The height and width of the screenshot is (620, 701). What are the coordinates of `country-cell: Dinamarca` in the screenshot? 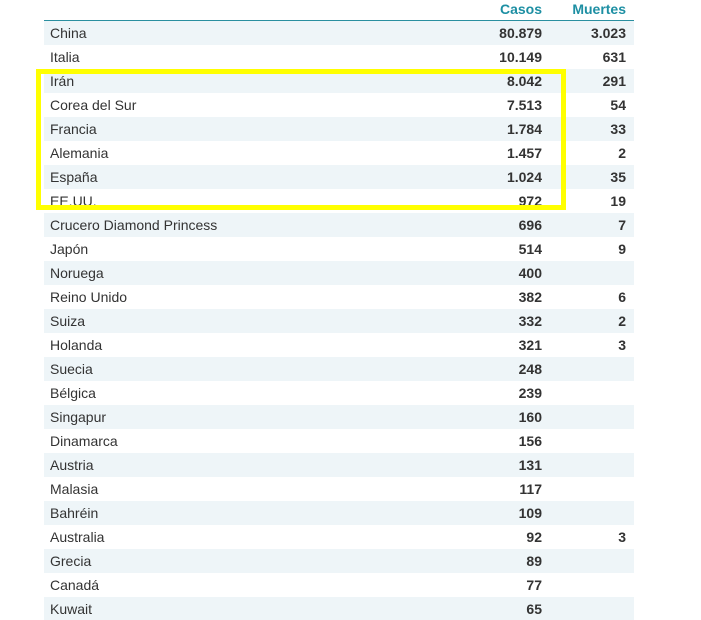 It's located at (84, 441).